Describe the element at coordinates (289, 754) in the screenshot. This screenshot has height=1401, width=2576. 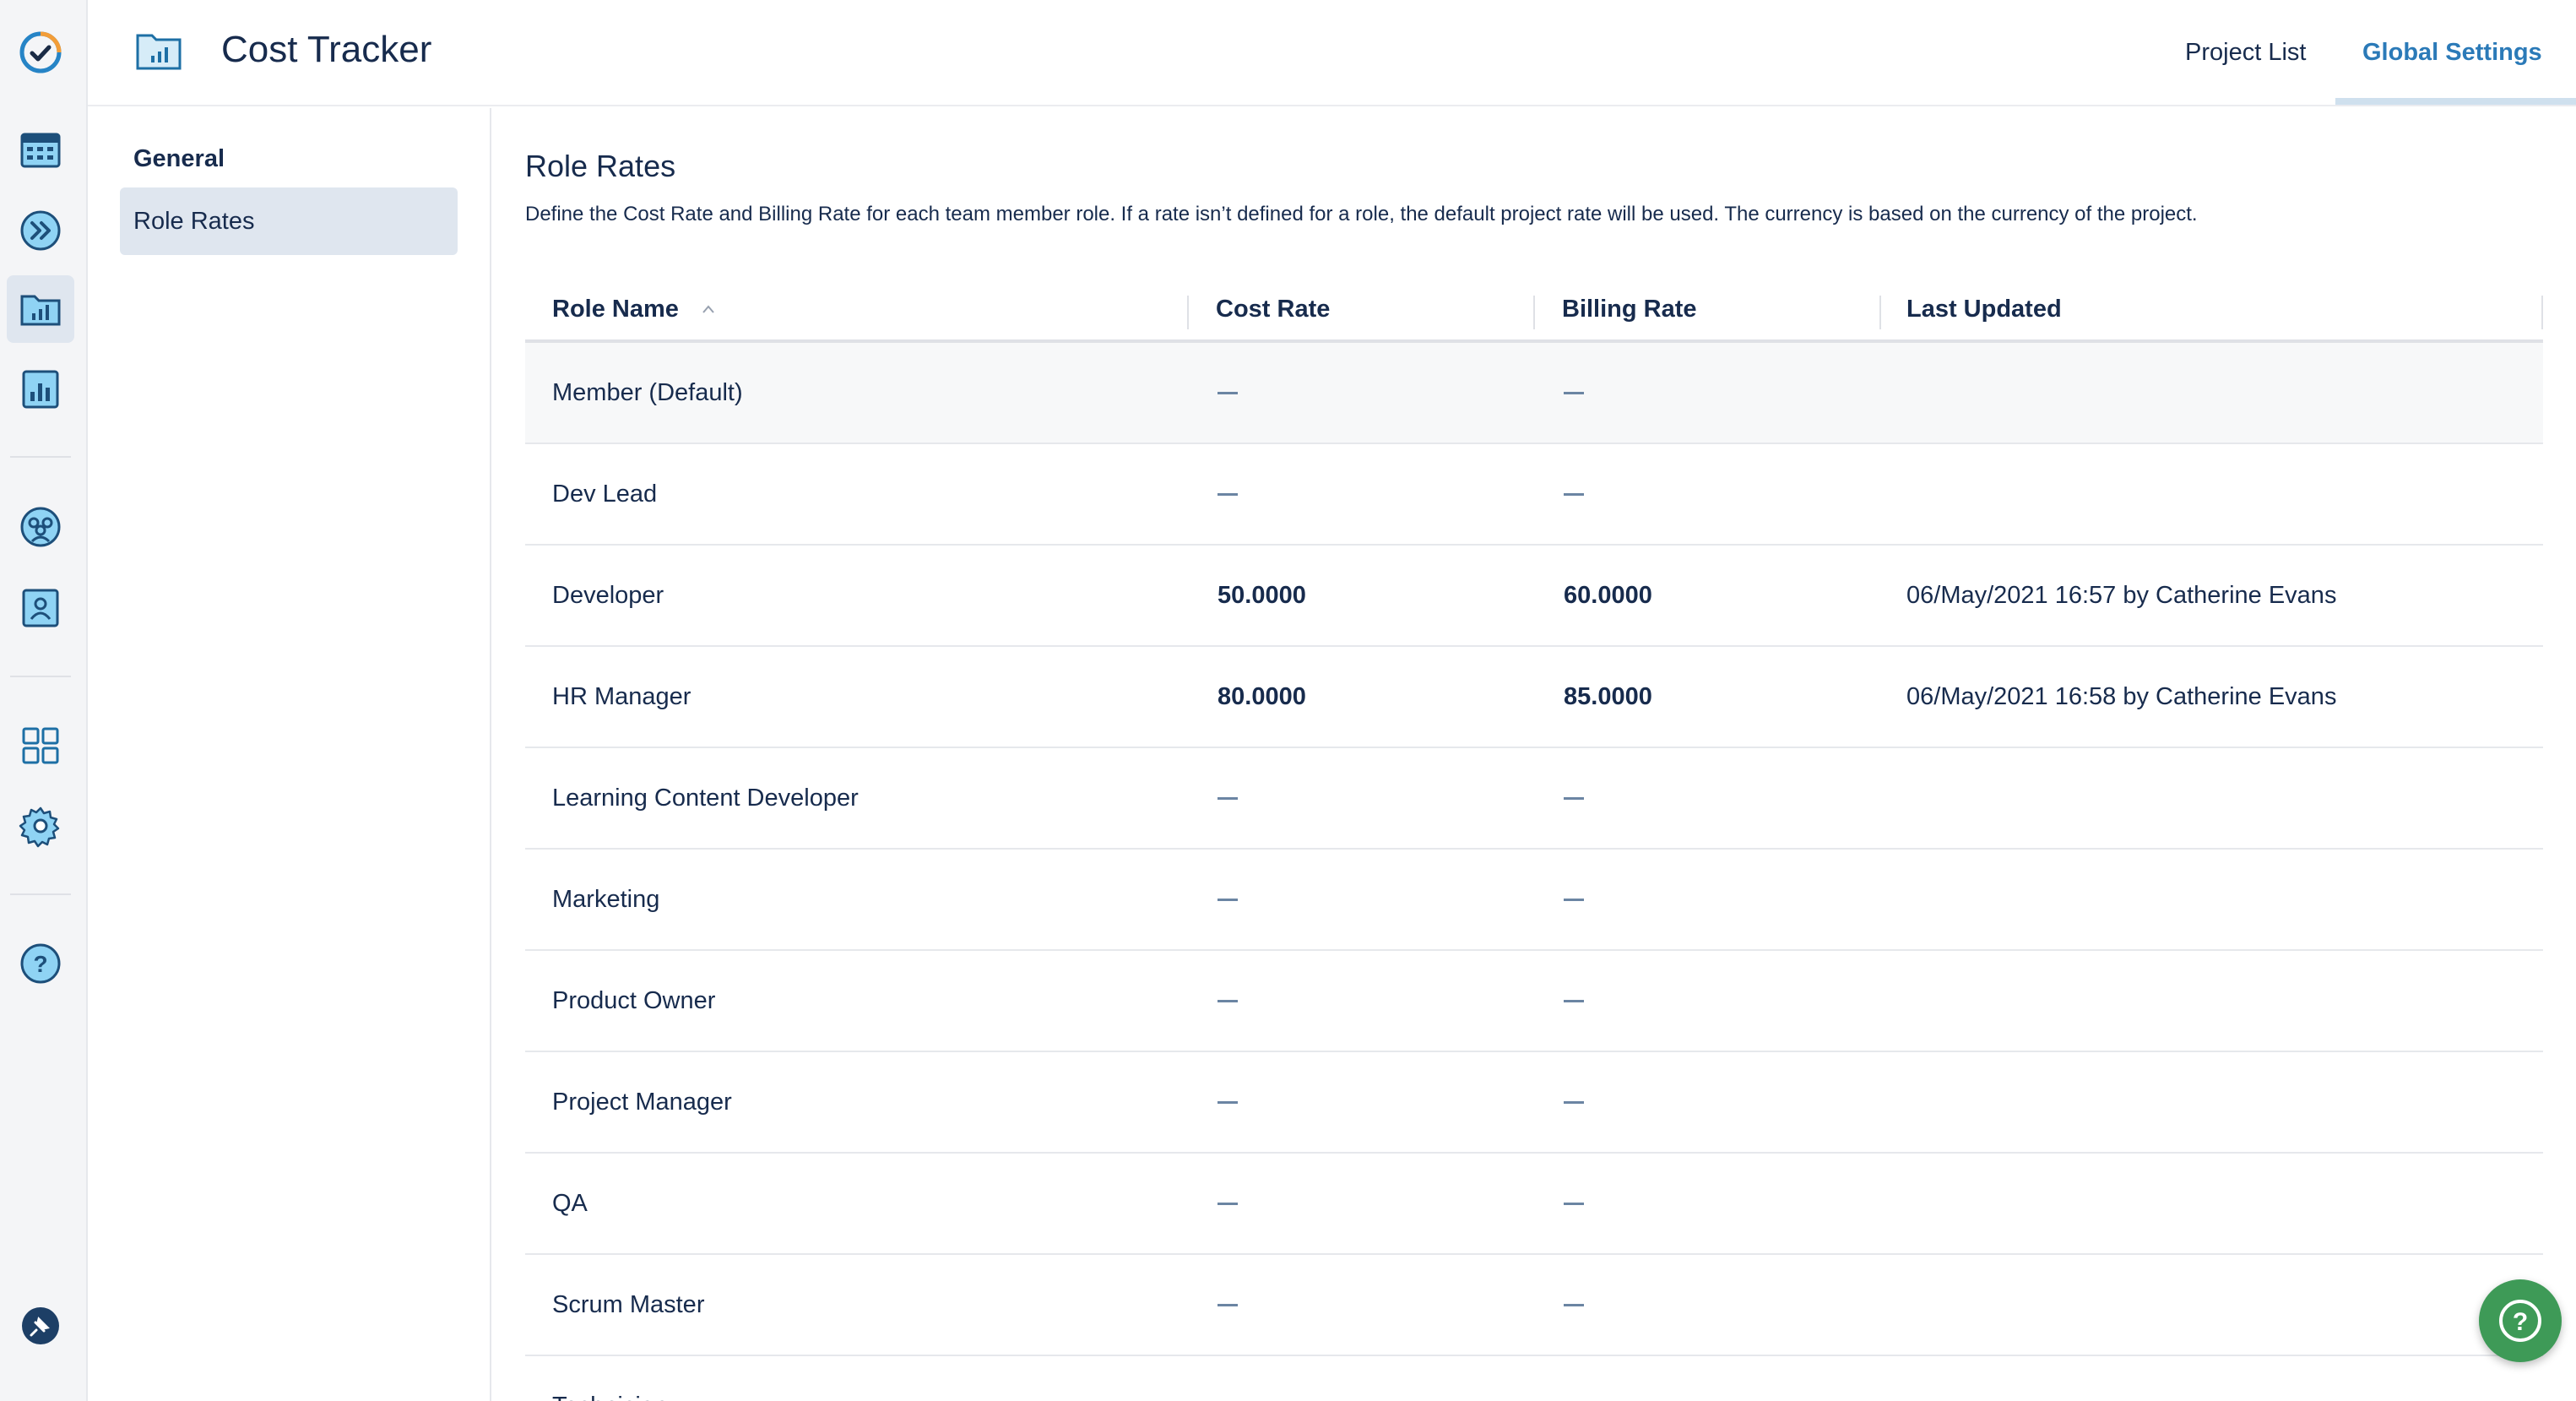
I see `settings-sidebar: General Role Rates` at that location.